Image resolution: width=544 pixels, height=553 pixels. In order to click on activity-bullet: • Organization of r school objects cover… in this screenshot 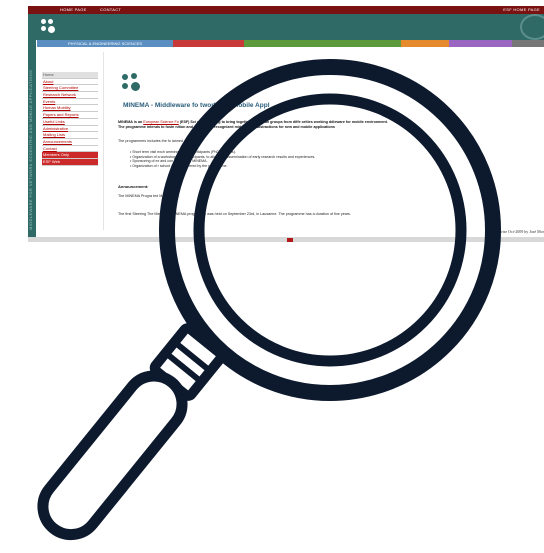, I will do `click(179, 165)`.